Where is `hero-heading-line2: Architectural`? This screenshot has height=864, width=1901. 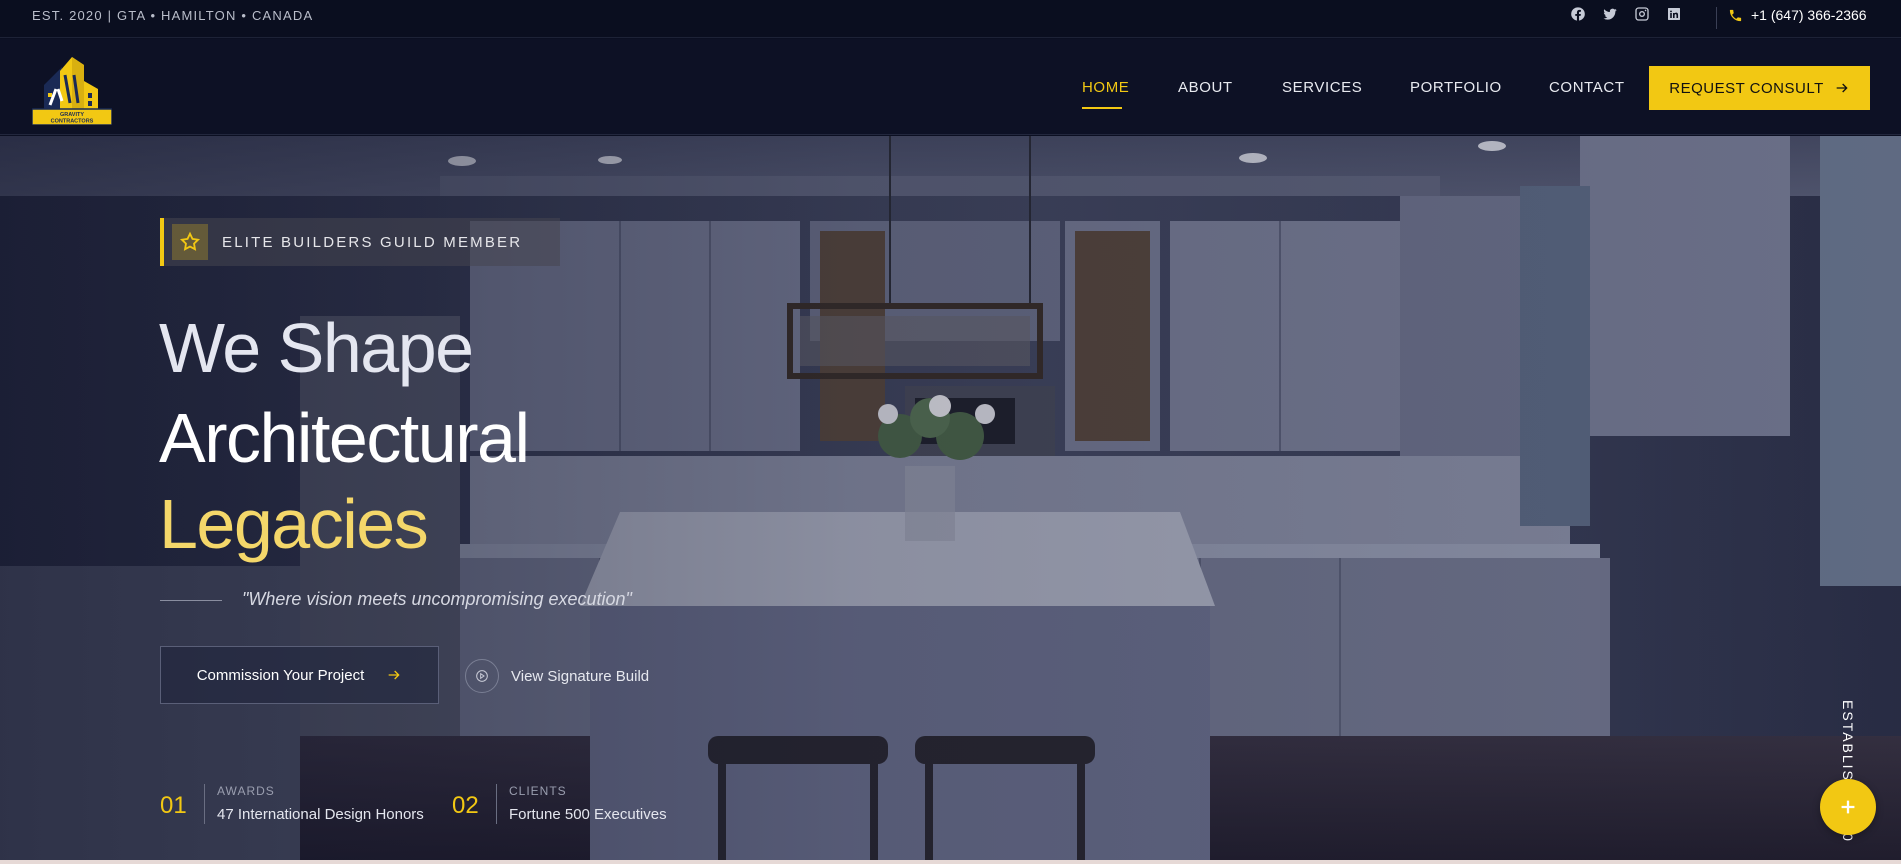
hero-heading-line2: Architectural is located at coordinates (344, 438).